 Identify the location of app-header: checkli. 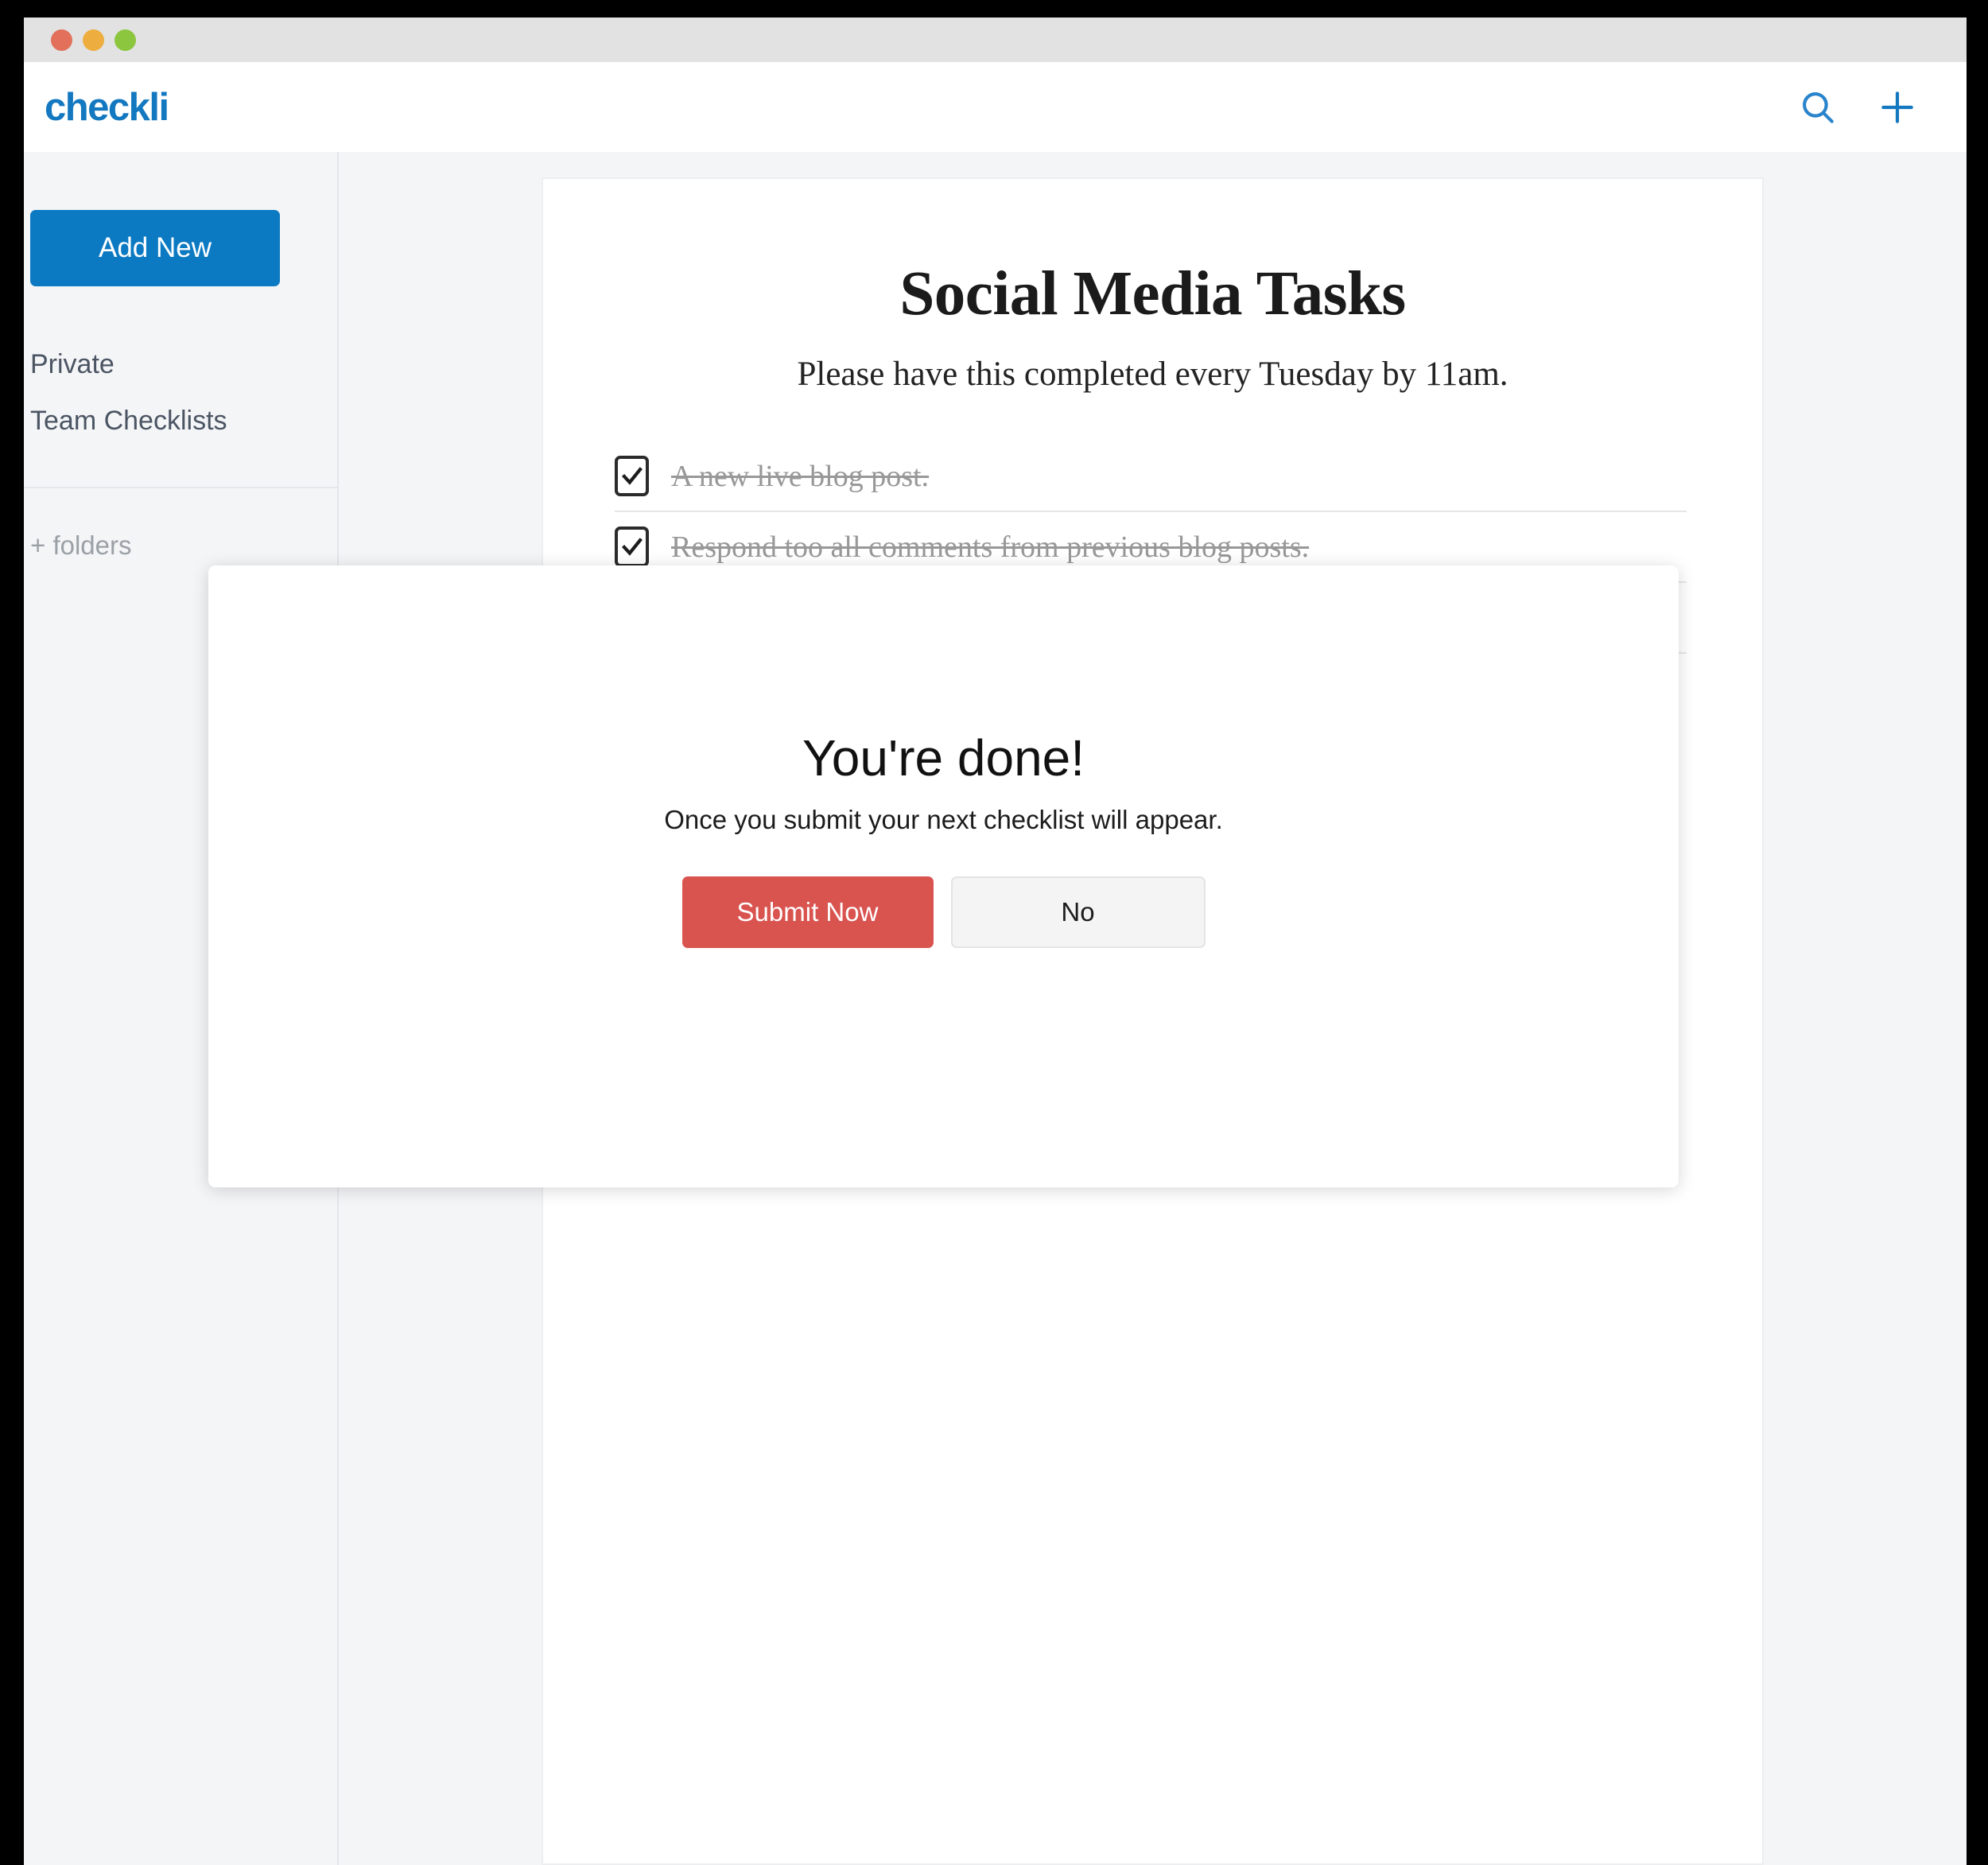
(995, 107).